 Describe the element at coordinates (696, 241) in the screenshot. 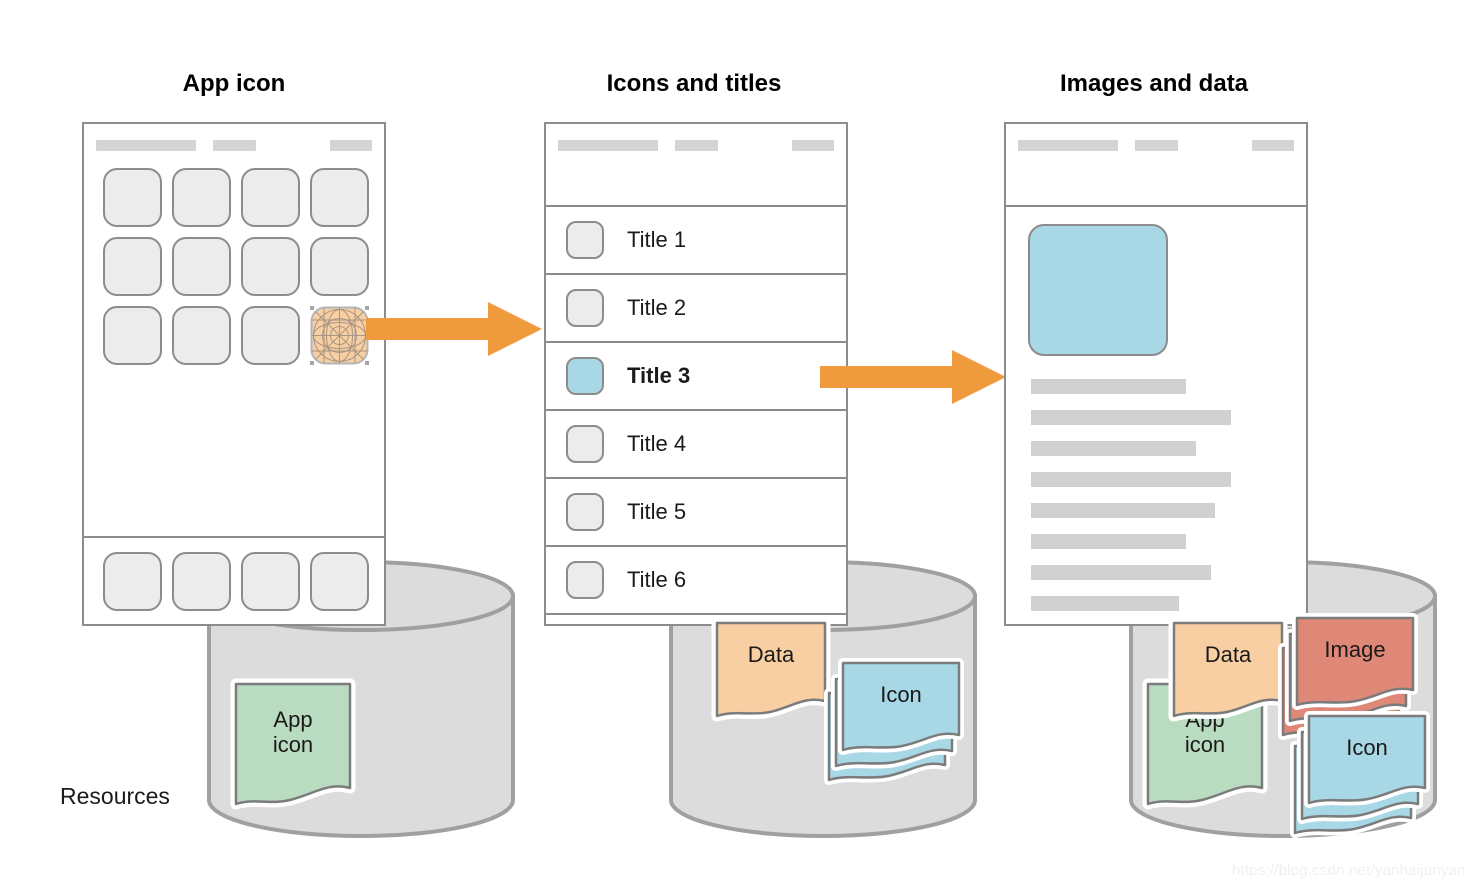

I see `list-item: Title 1` at that location.